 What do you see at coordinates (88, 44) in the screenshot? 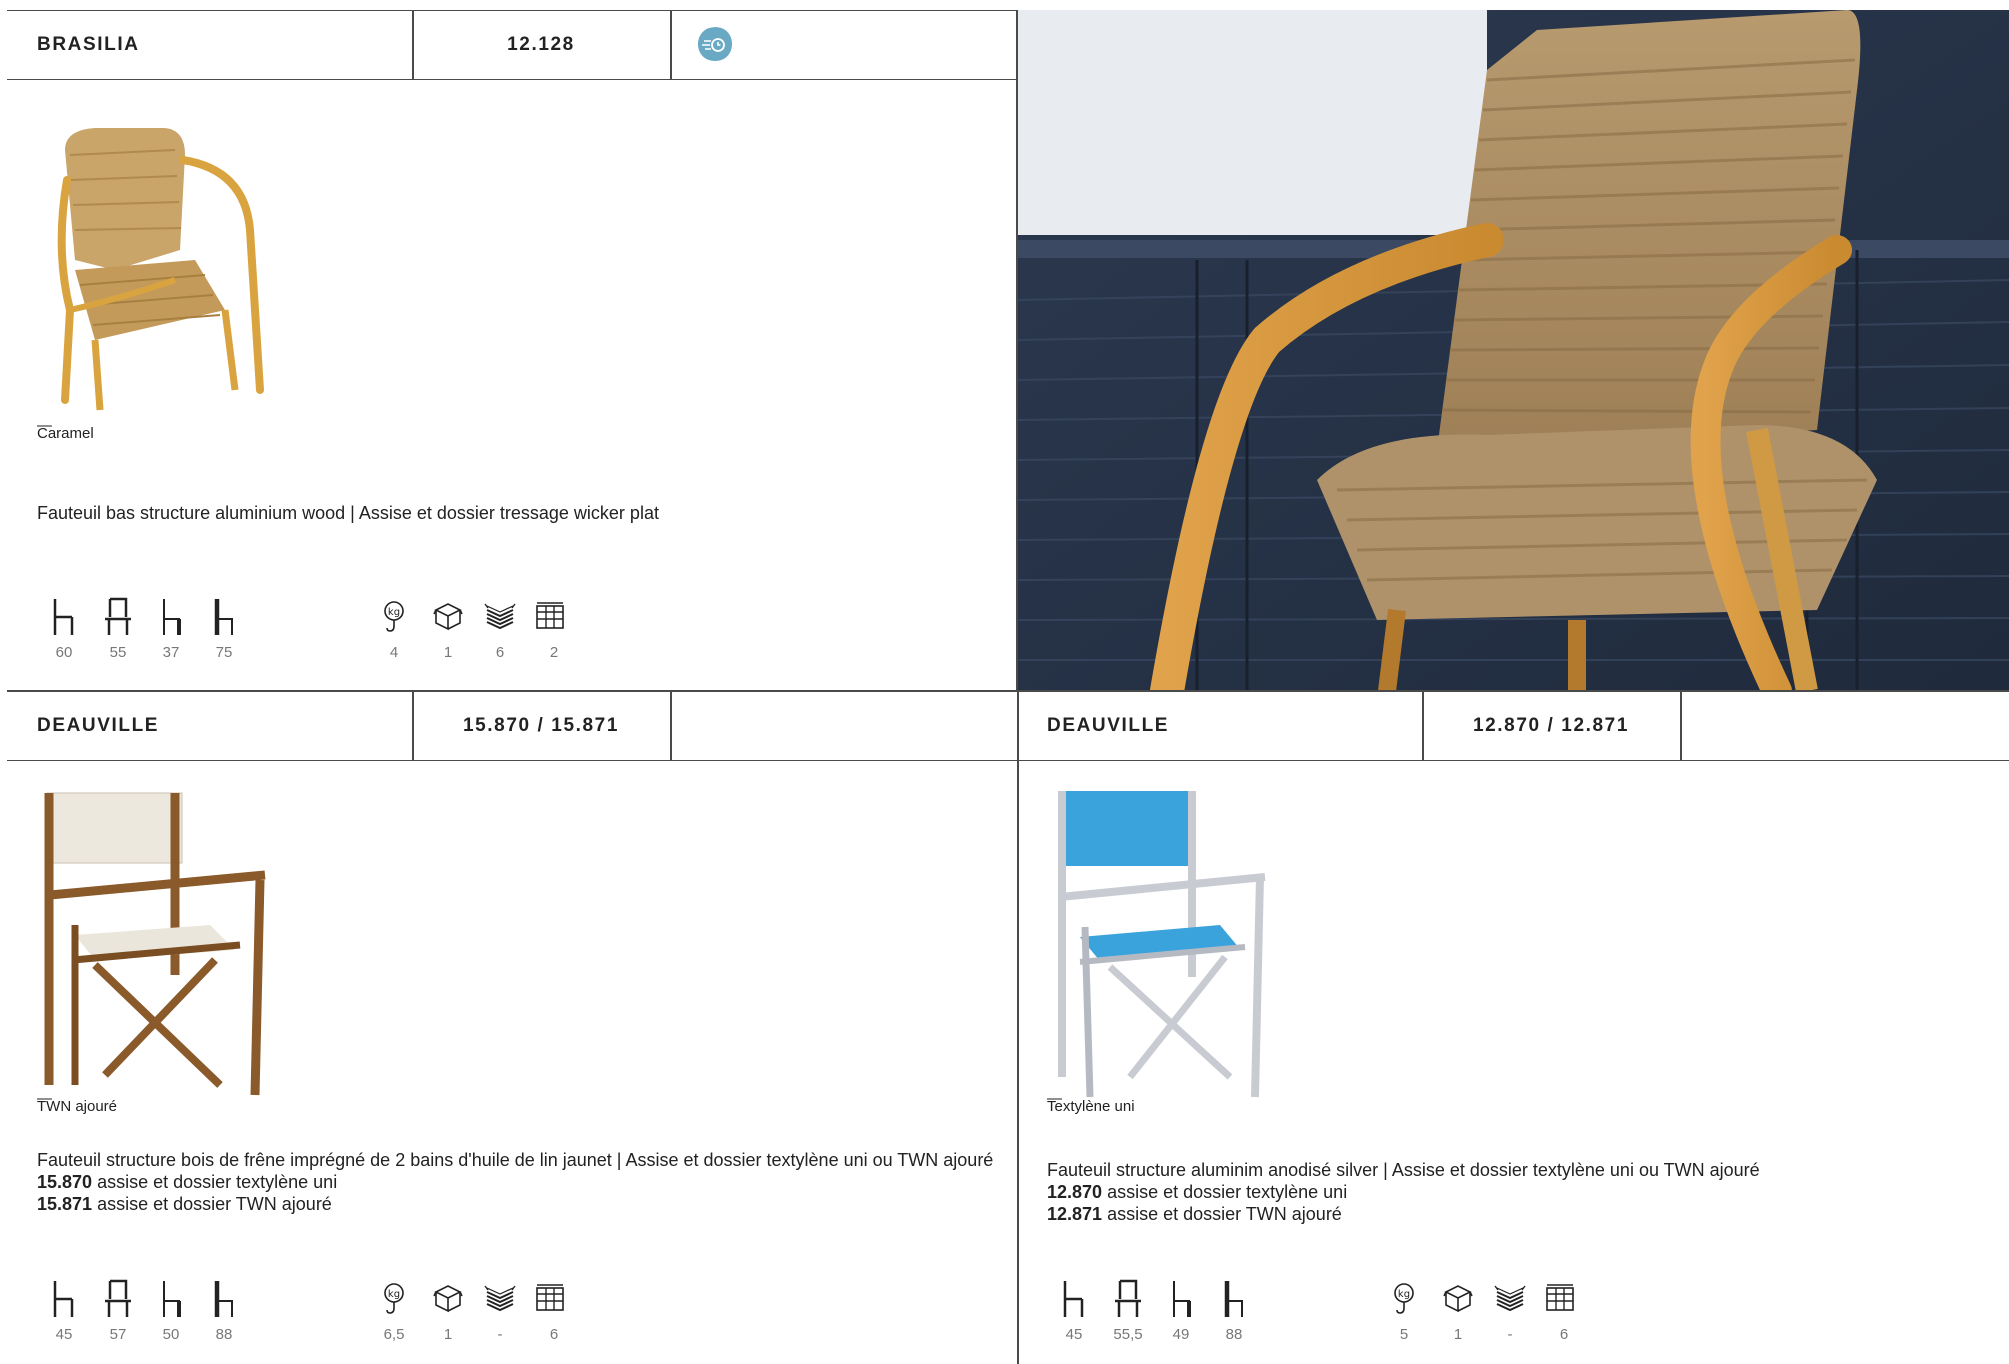
I see `product-name: BRASILIA` at bounding box center [88, 44].